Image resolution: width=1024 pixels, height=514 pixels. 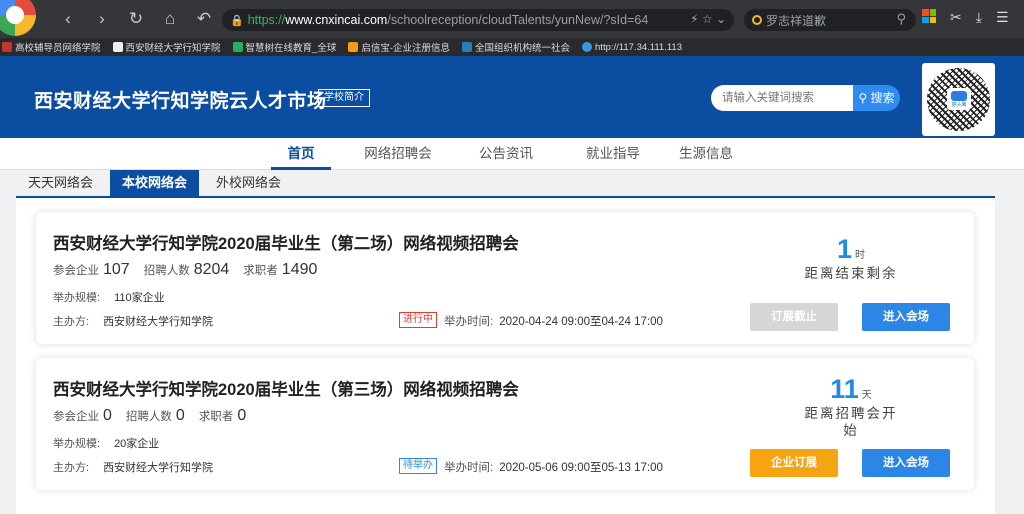 I want to click on status-badge: 进行中, so click(x=418, y=320).